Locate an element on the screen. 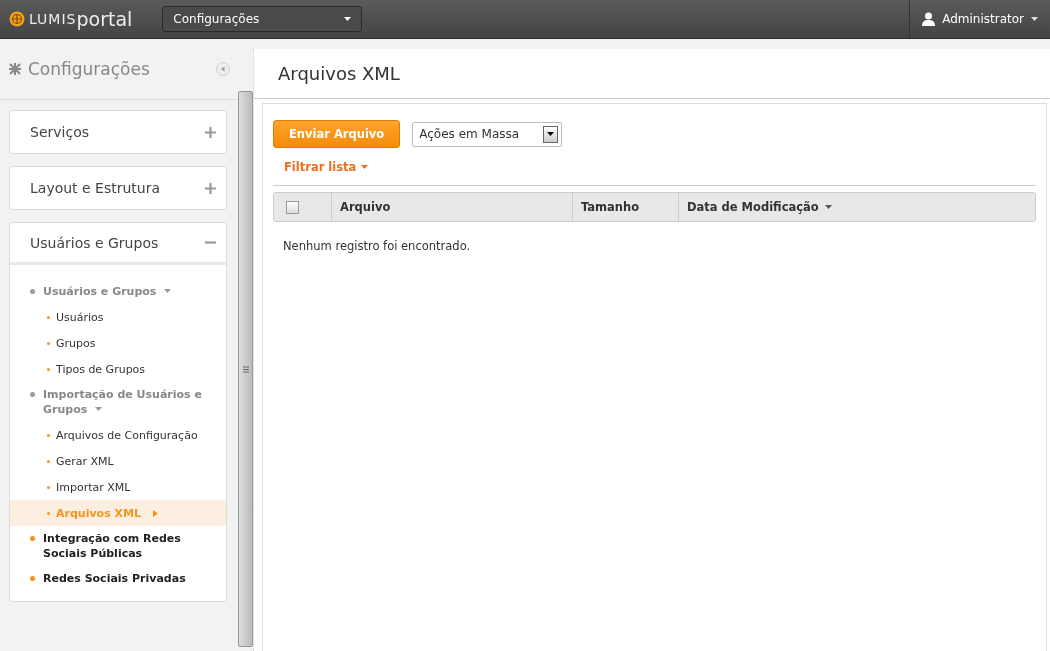 This screenshot has height=651, width=1050. section-header: Layout e Estrutura is located at coordinates (118, 188).